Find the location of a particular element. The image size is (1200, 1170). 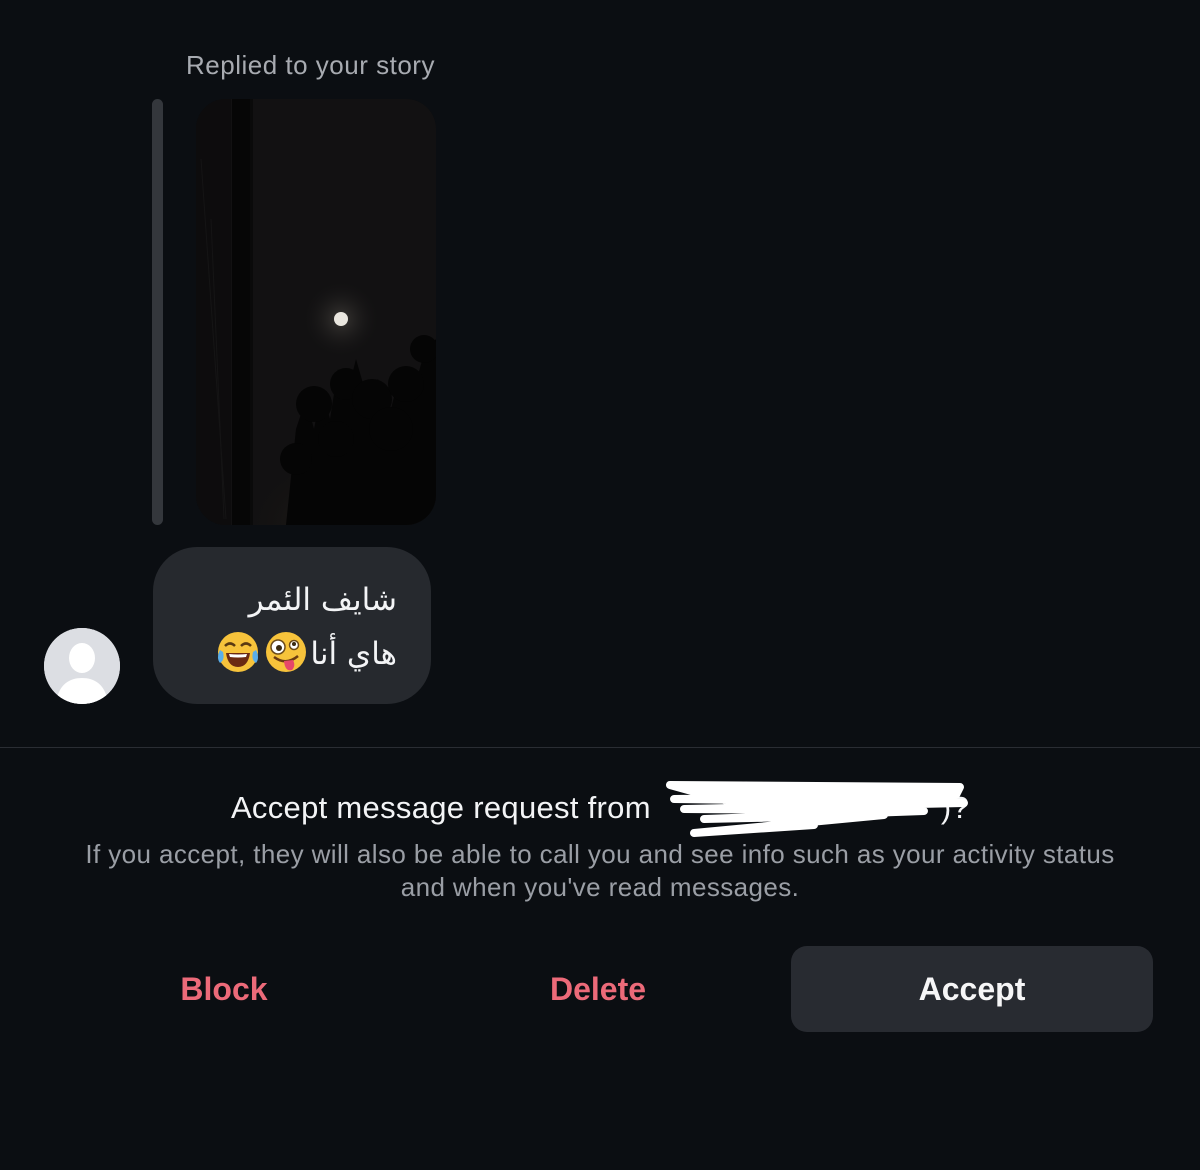

redaction-scribble is located at coordinates (817, 809).